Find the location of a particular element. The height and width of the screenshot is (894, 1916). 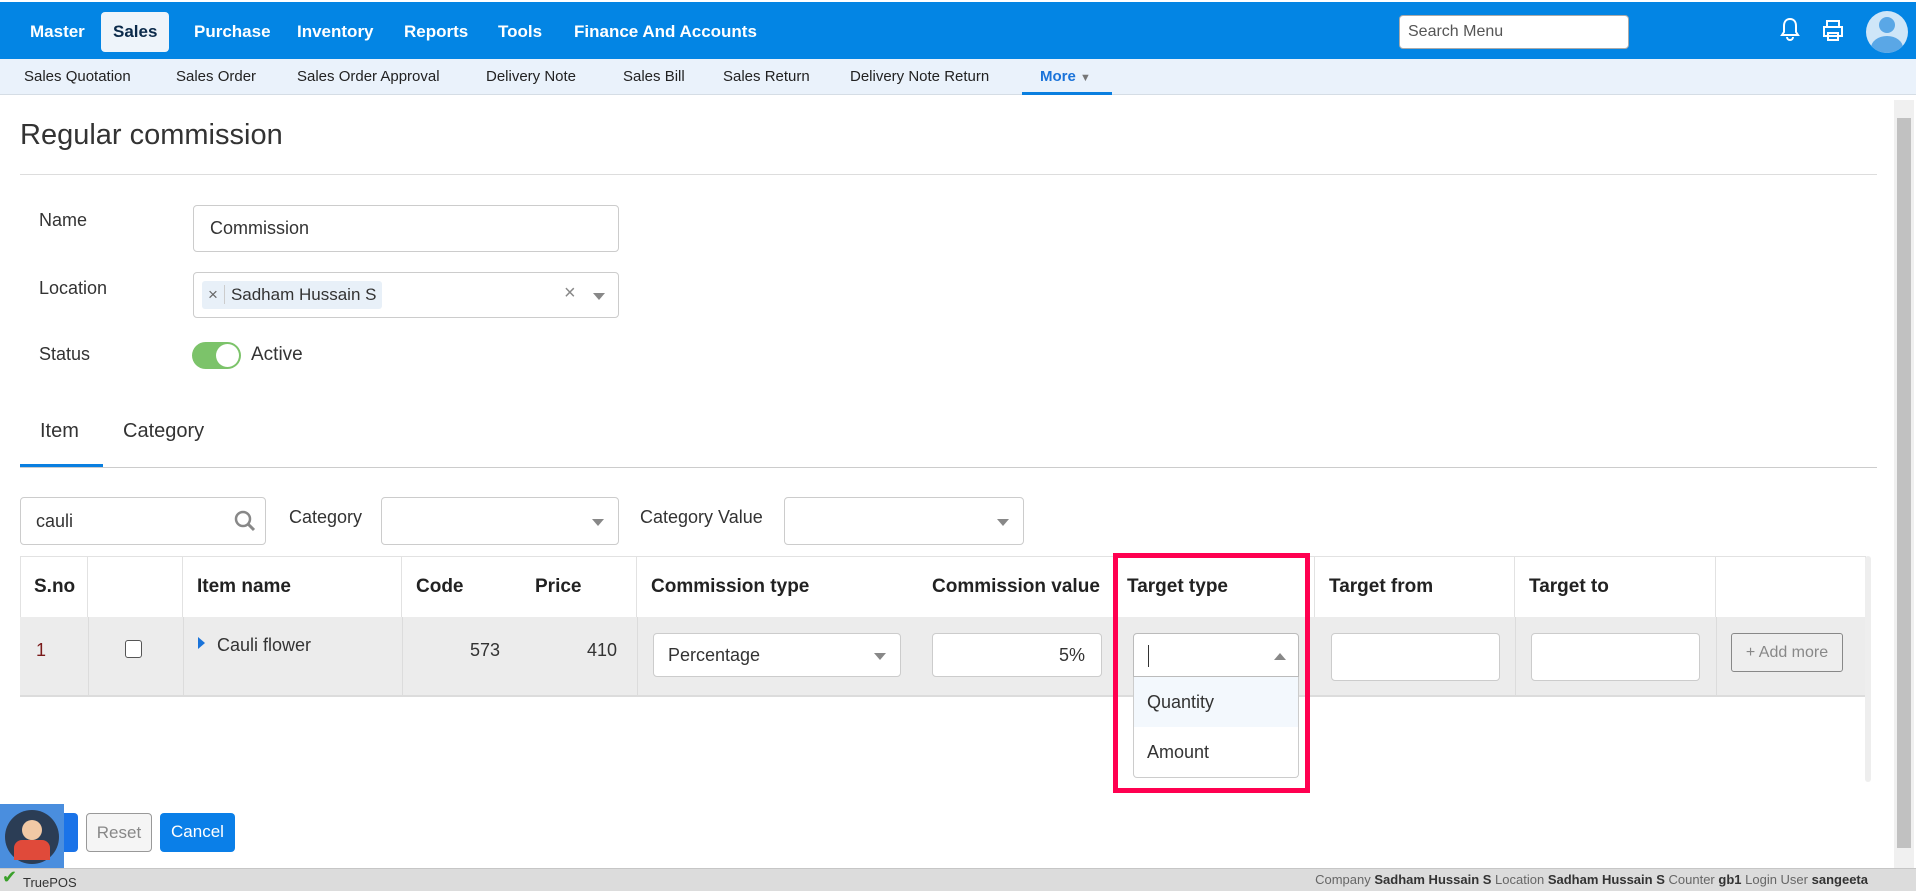

check-icon: ✔ is located at coordinates (10, 877).